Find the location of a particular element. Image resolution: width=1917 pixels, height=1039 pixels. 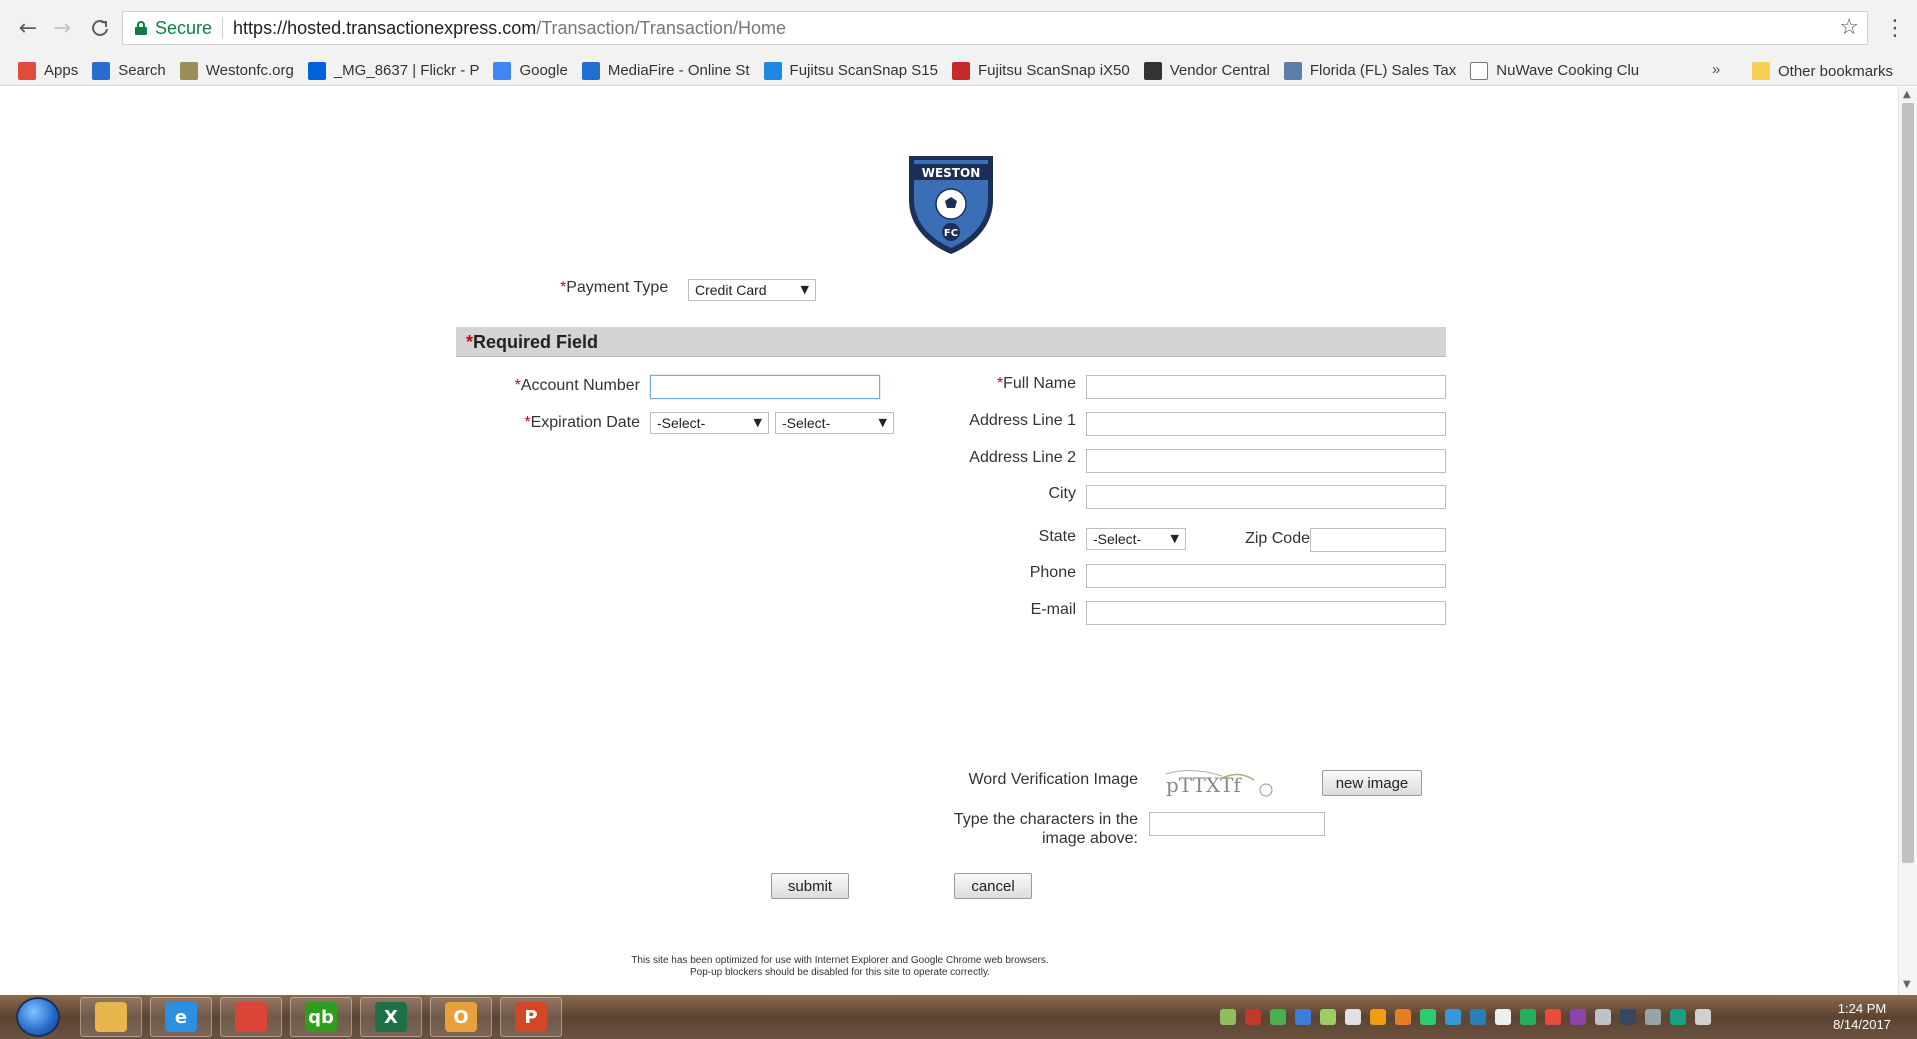

westonfc-icon is located at coordinates (188, 70).